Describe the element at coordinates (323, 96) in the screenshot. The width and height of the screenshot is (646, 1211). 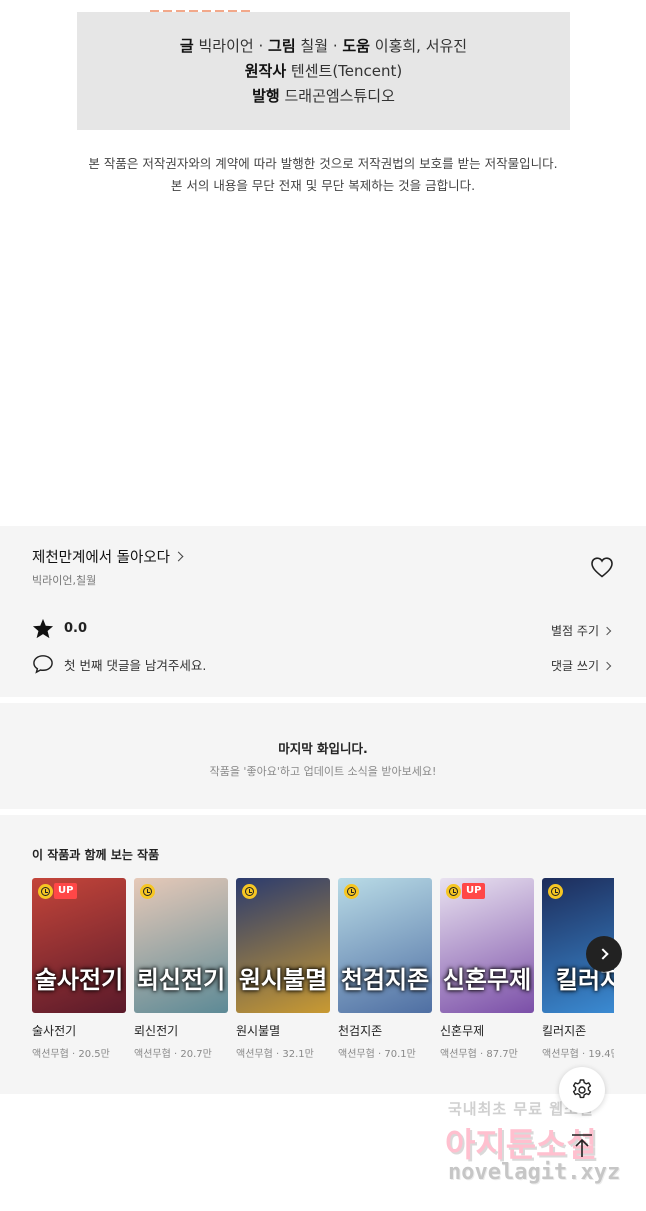
I see `credit-line-publisher: 발행 드래곤엠스튜디오` at that location.